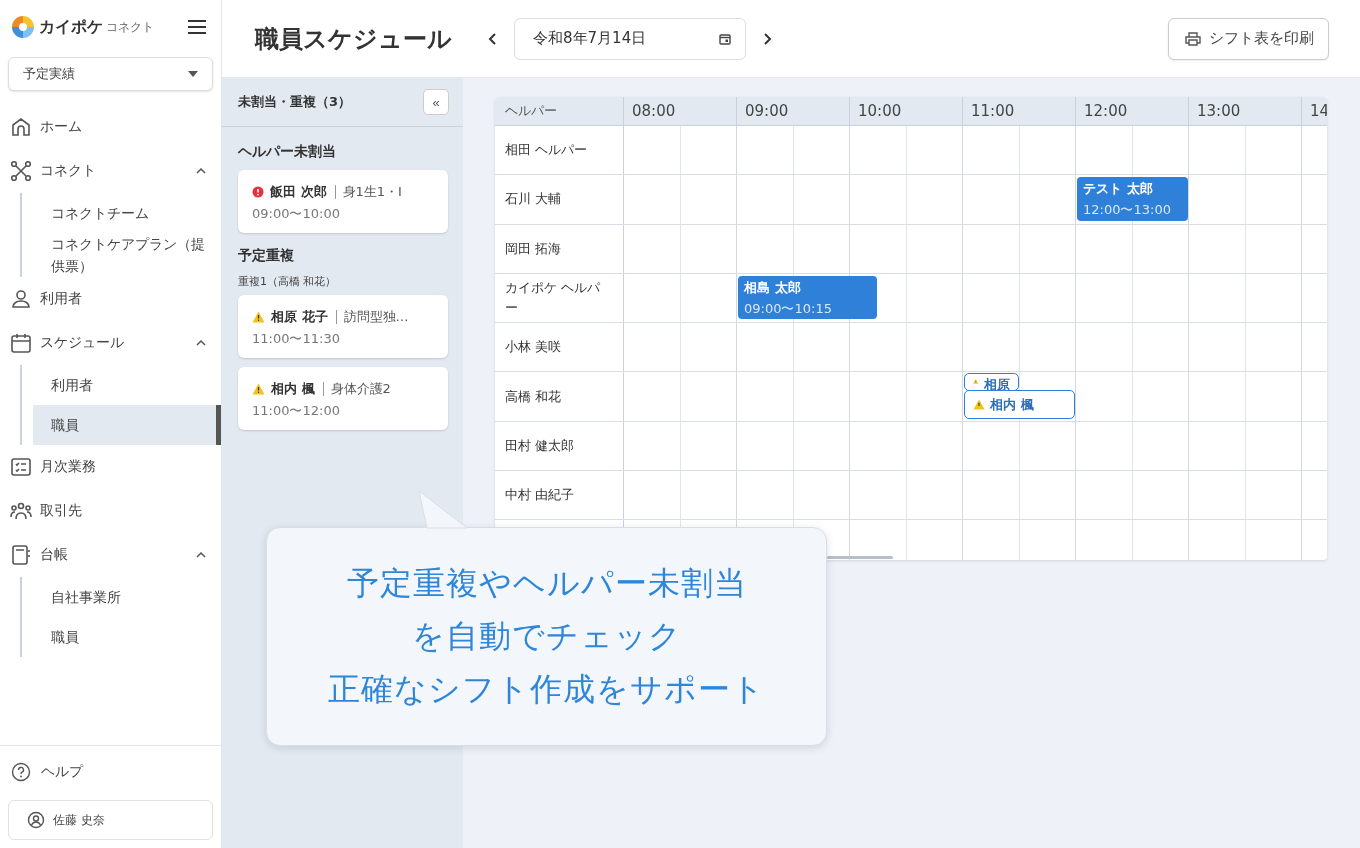 This screenshot has width=1360, height=848. I want to click on helper-name: 小林 美咲, so click(559, 347).